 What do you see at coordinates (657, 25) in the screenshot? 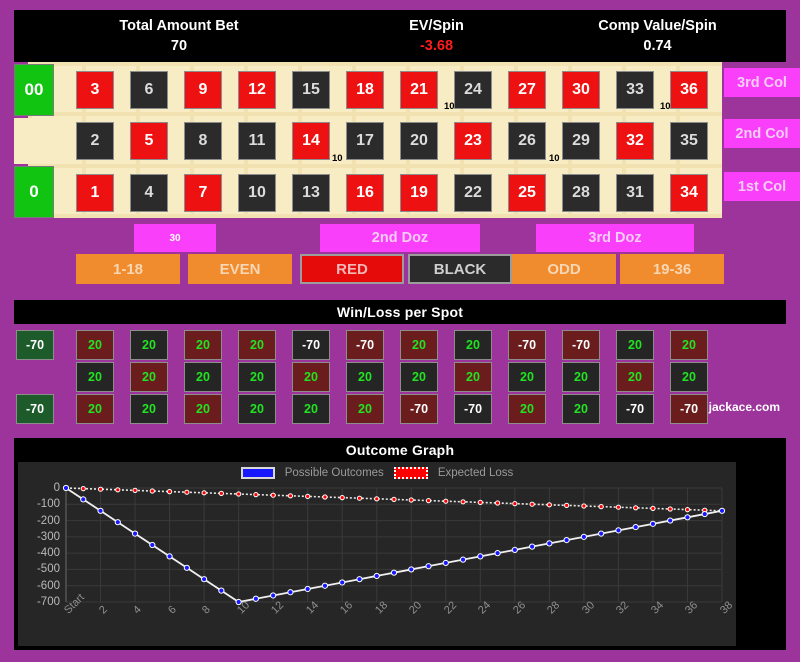
I see `summary-label: Comp Value/Spin` at bounding box center [657, 25].